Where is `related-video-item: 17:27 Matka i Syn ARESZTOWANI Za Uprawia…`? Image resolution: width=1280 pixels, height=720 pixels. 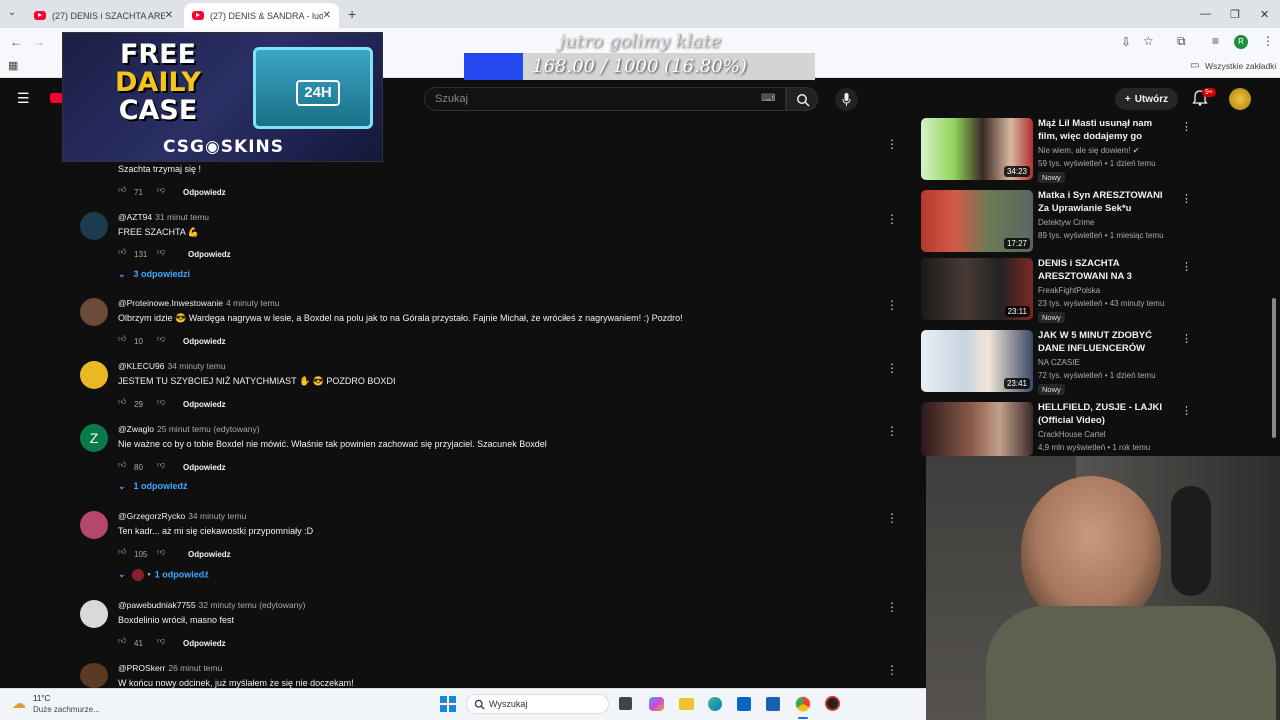 related-video-item: 17:27 Matka i Syn ARESZTOWANI Za Uprawia… is located at coordinates (1056, 221).